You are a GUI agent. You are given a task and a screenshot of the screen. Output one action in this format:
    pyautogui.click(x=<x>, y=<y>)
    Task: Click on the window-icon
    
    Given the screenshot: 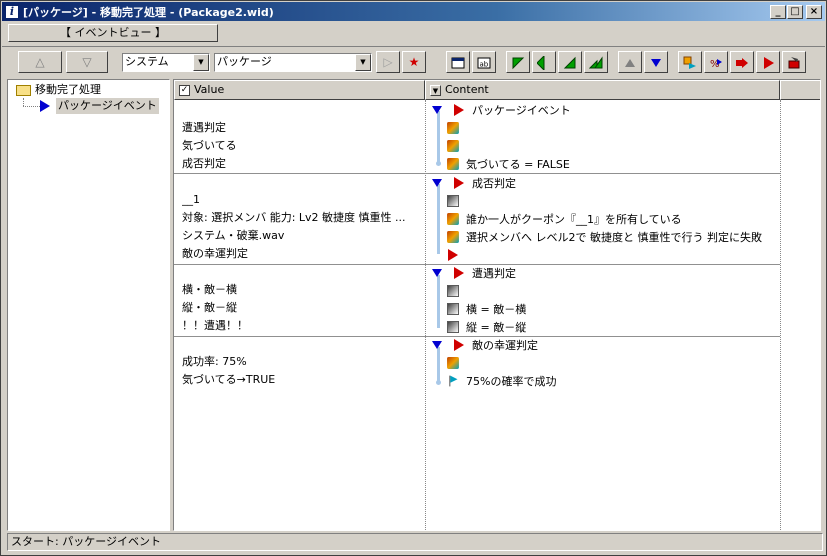 What is the action you would take?
    pyautogui.click(x=458, y=62)
    